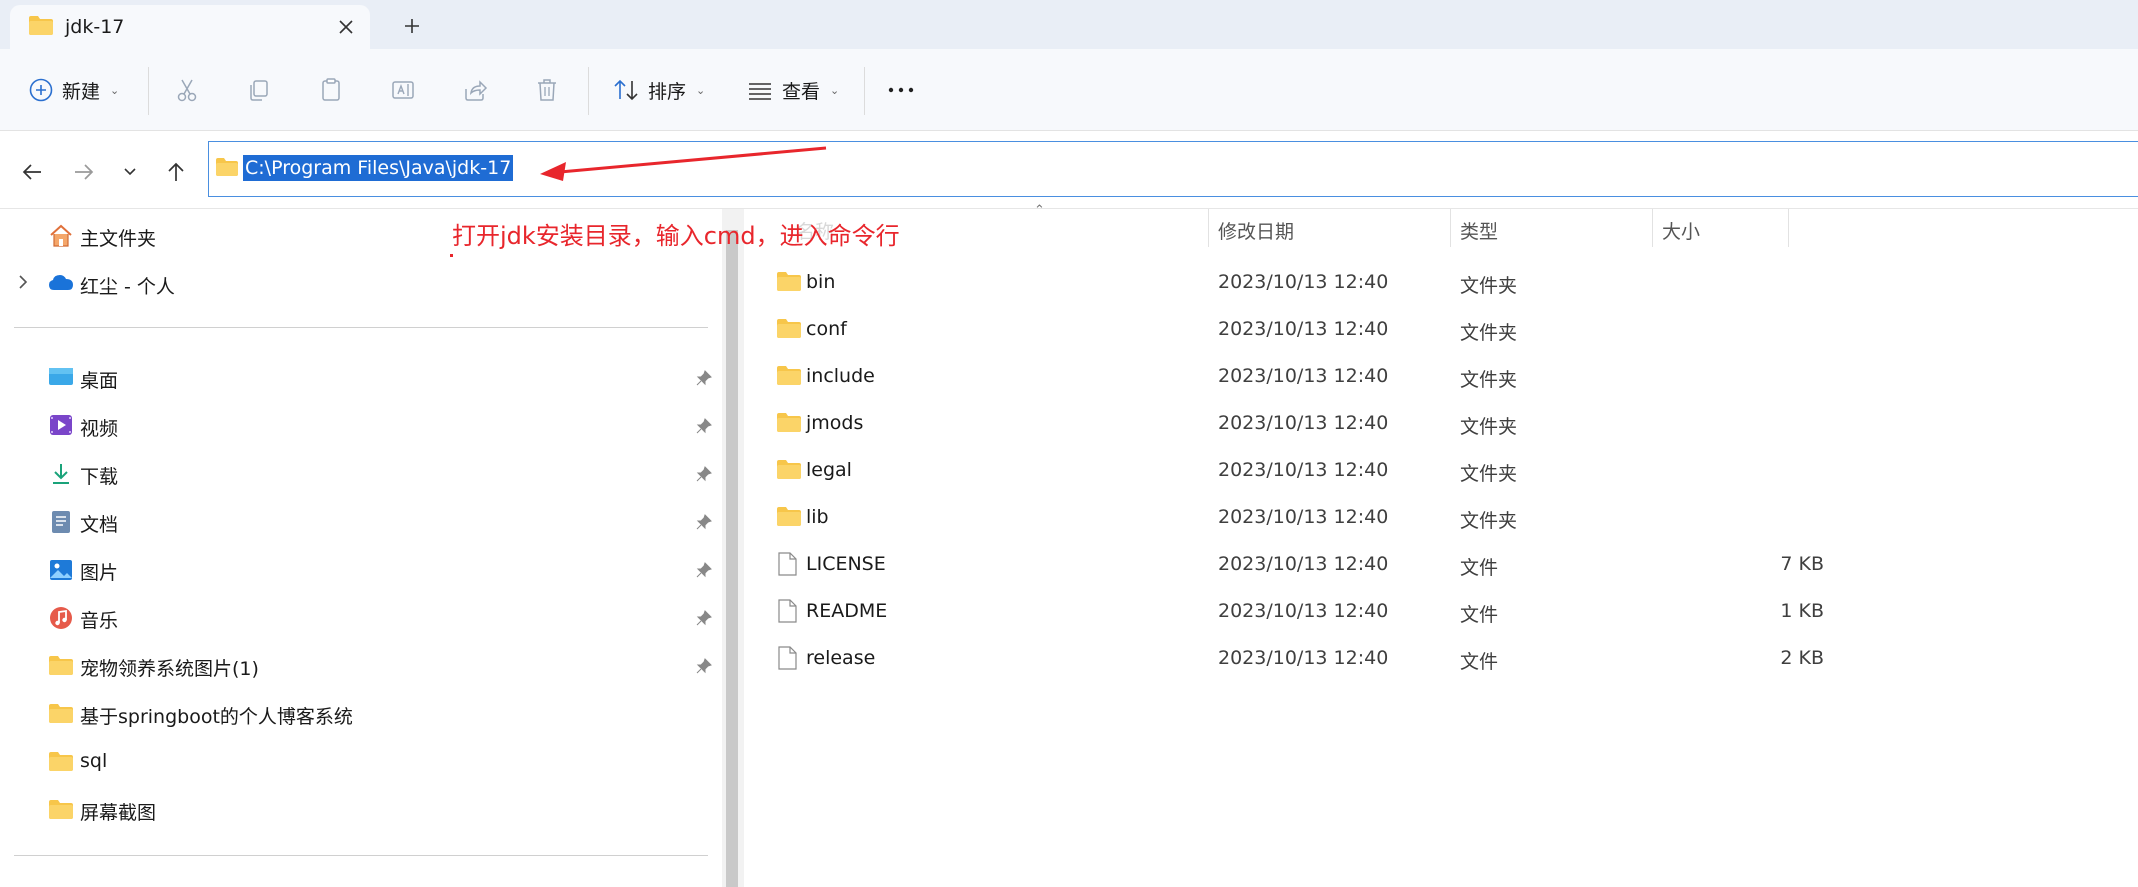  What do you see at coordinates (1441, 376) in the screenshot?
I see `file-row: include 2023/10/13 12:40 文件夹` at bounding box center [1441, 376].